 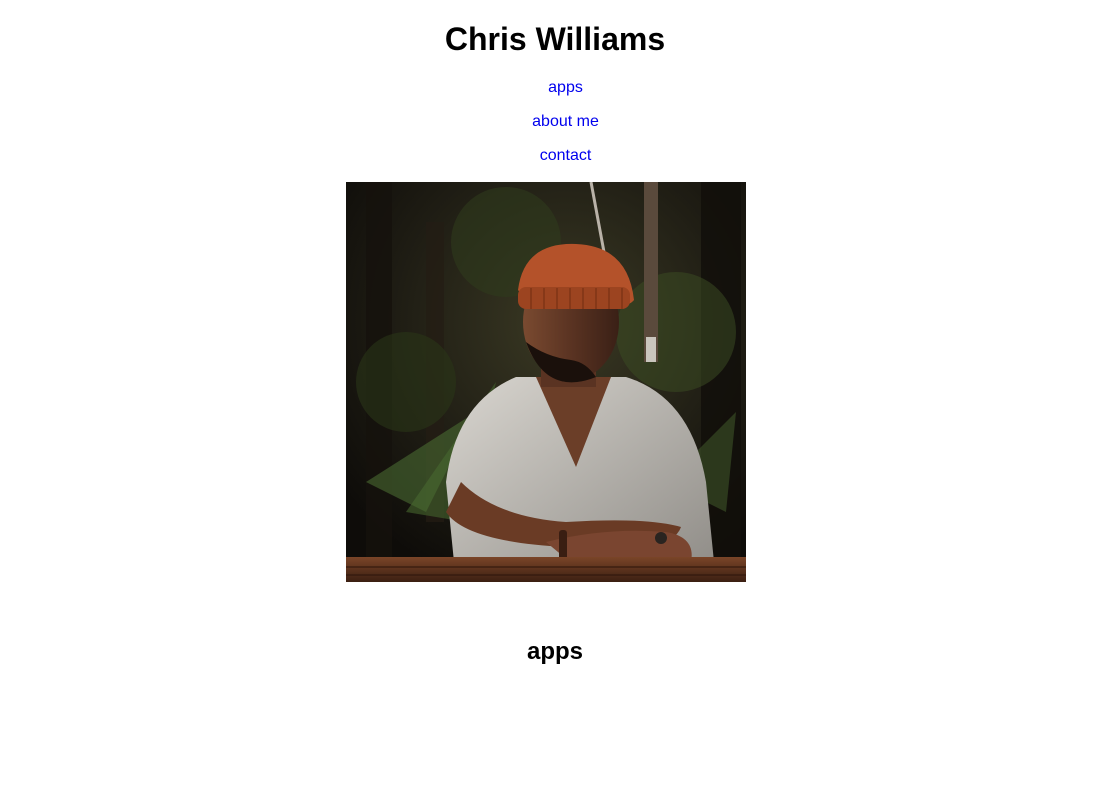 What do you see at coordinates (661, 538) in the screenshot?
I see `ring` at bounding box center [661, 538].